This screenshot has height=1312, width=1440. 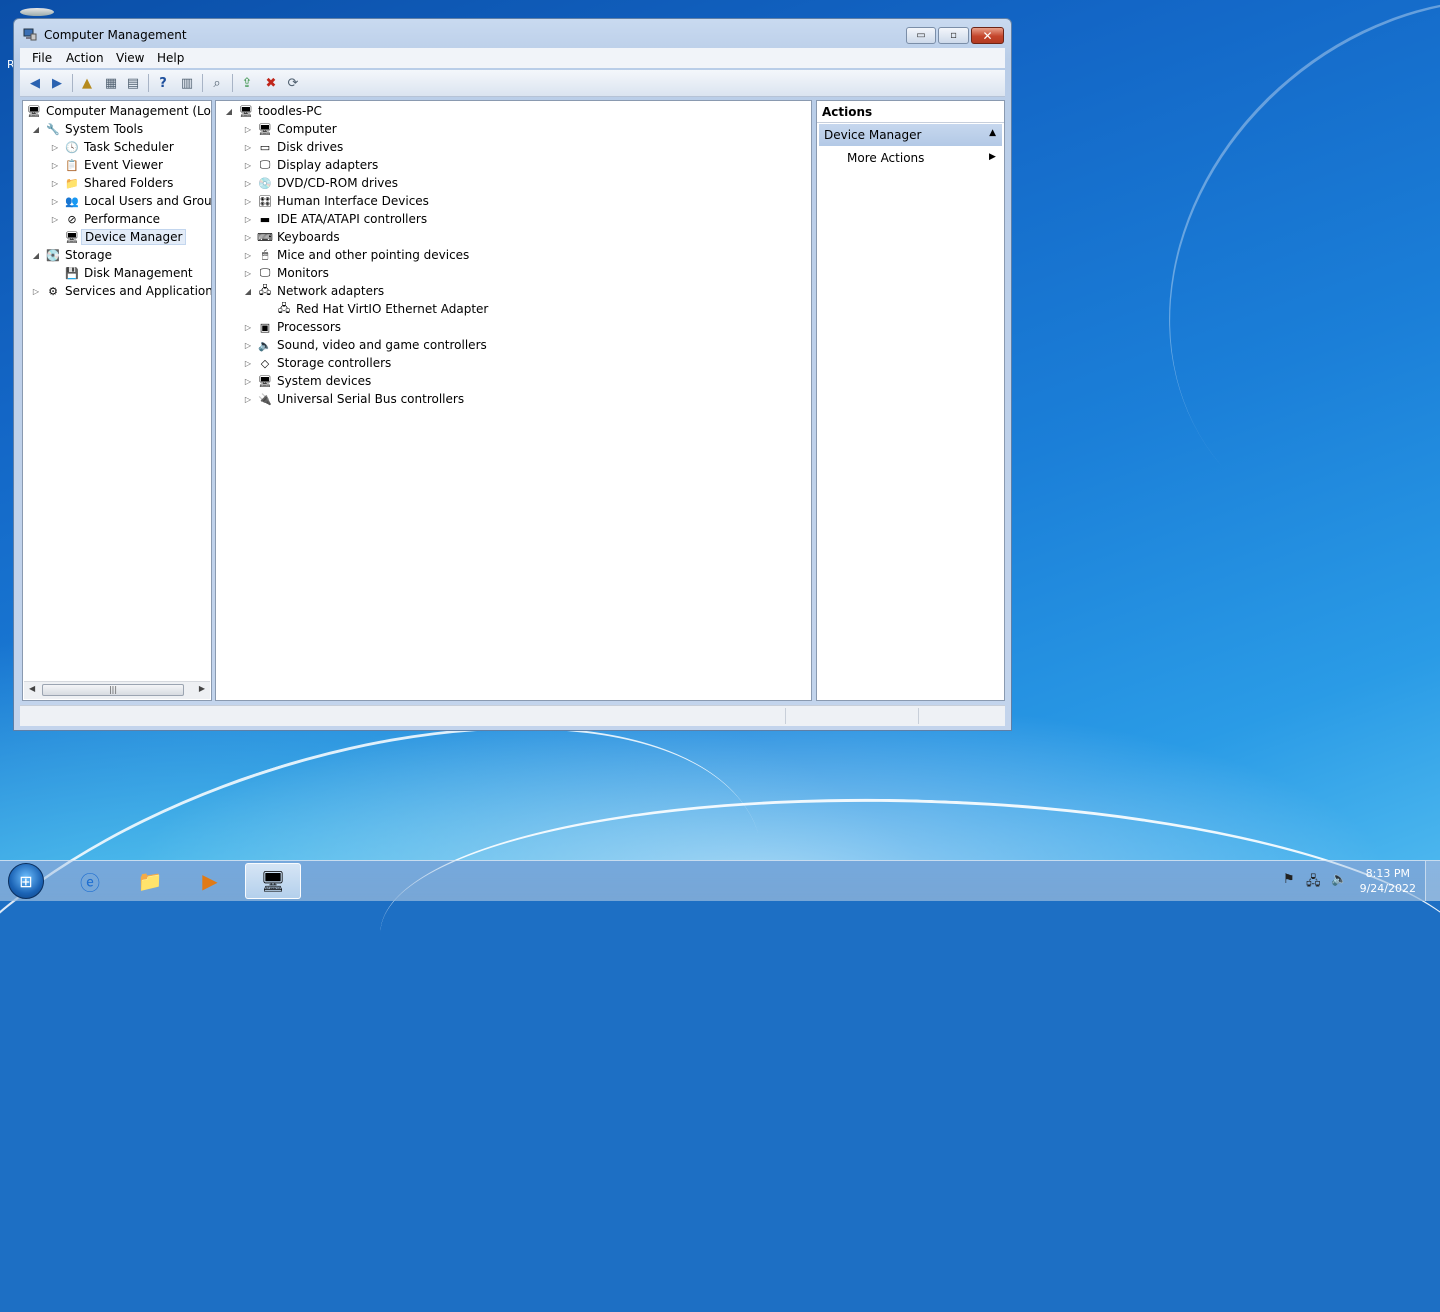 What do you see at coordinates (885, 158) in the screenshot?
I see `more-actions-item: More Actions` at bounding box center [885, 158].